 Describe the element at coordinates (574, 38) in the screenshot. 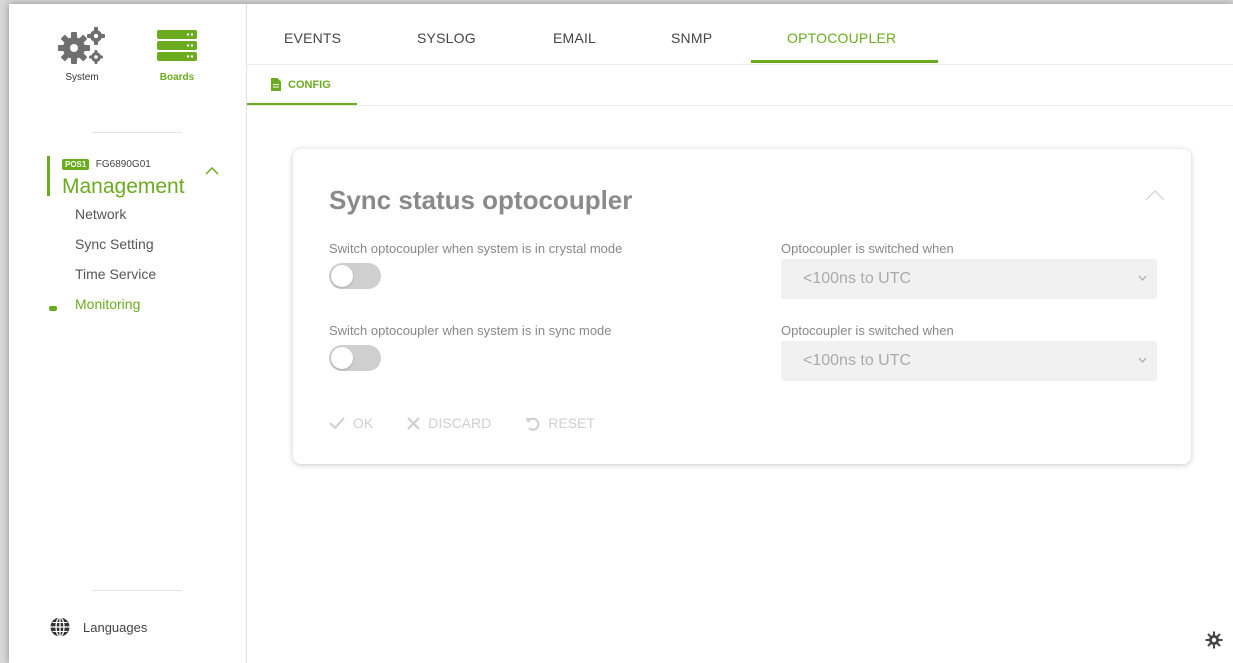

I see `tab-email: EMAIL` at that location.